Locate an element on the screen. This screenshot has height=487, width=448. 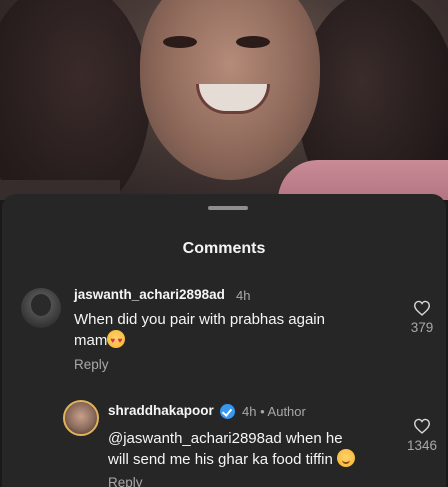
comment-text: When did you pair with prabhas again mam is located at coordinates (224, 330).